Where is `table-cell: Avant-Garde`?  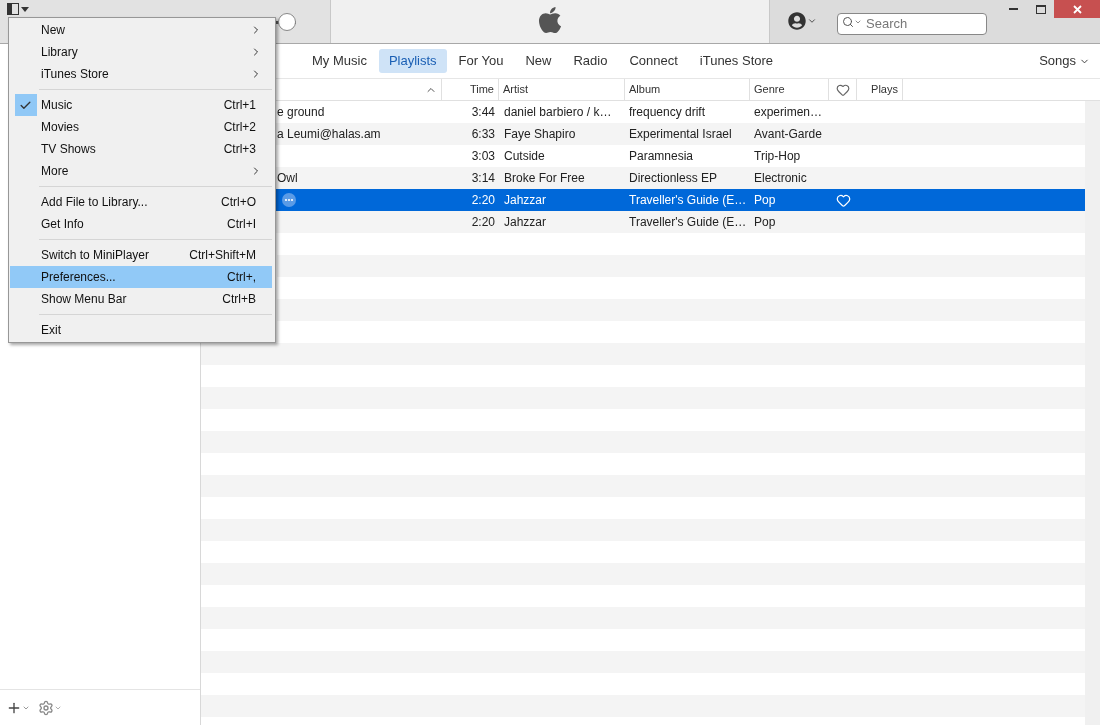 table-cell: Avant-Garde is located at coordinates (788, 134).